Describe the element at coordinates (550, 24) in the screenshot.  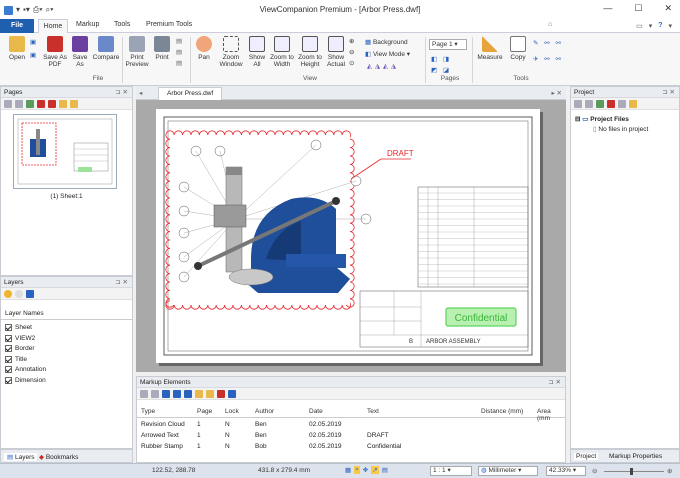
I see `collapse-ribbon-icon: ⌂` at that location.